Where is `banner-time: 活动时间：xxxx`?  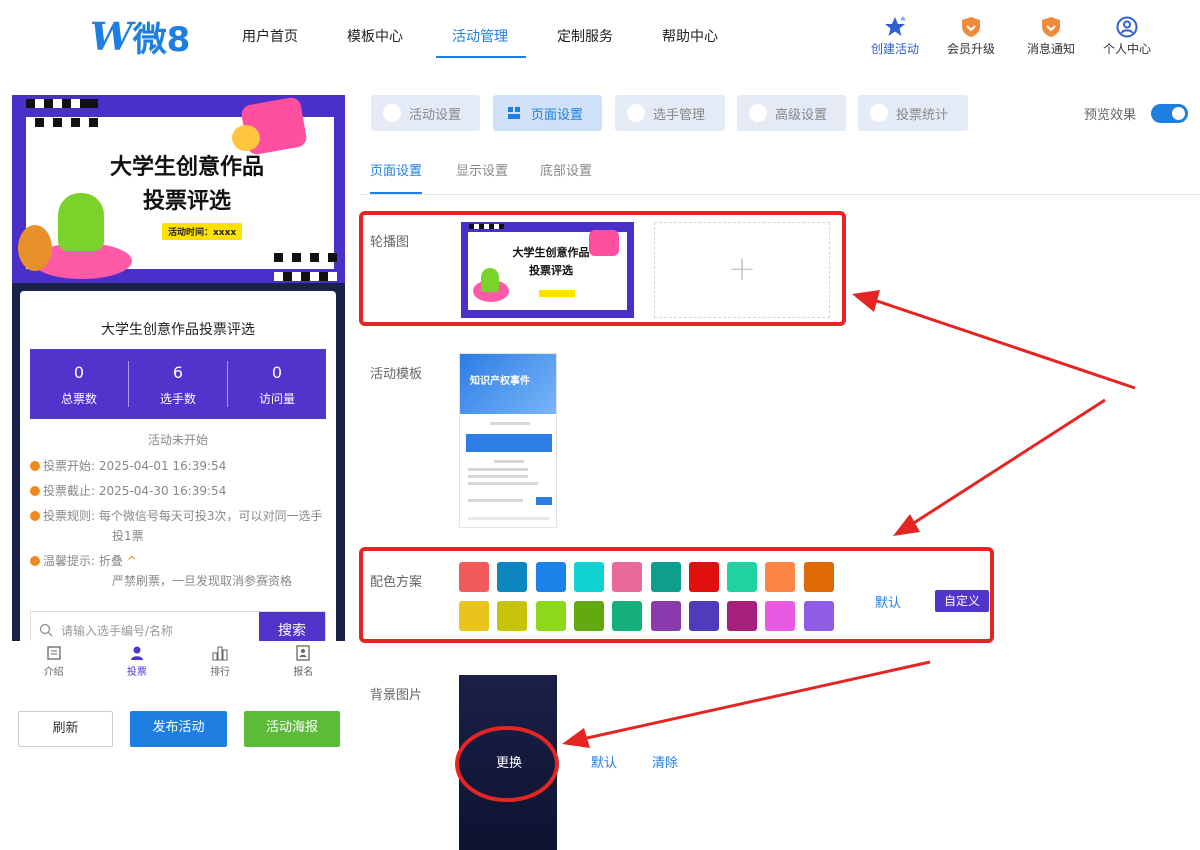 banner-time: 活动时间：xxxx is located at coordinates (202, 231).